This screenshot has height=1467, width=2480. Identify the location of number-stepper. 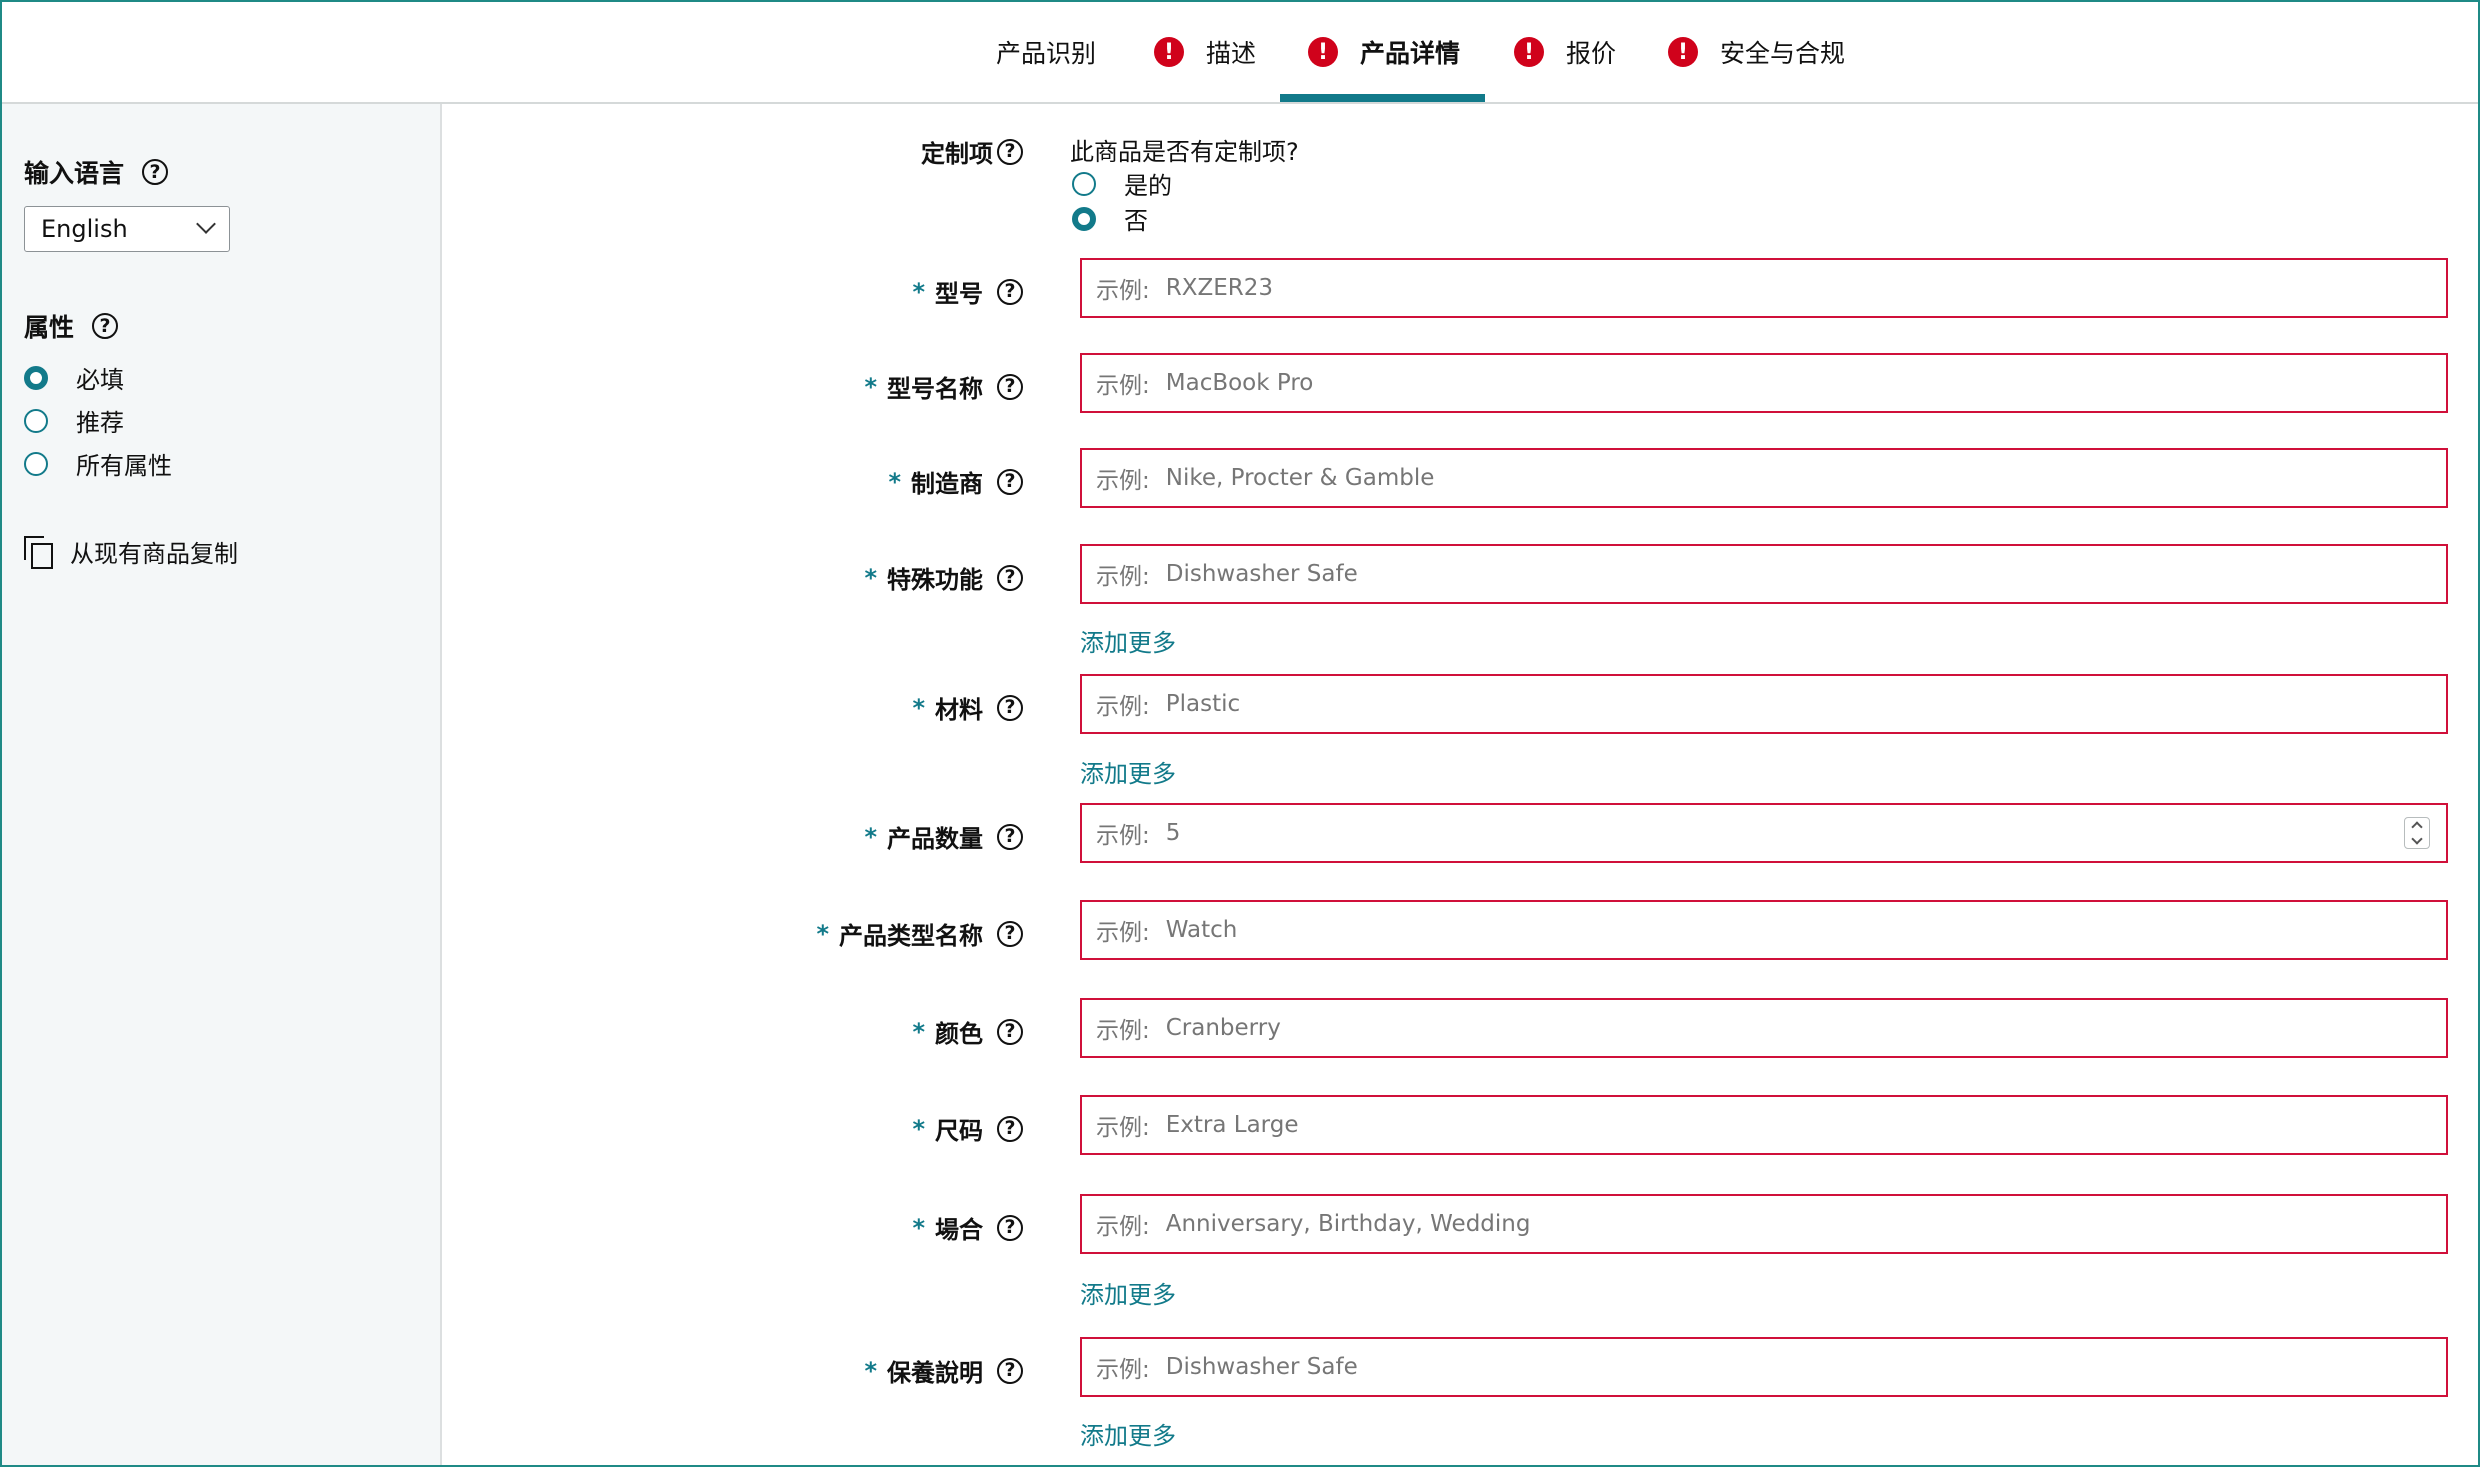
(2417, 833).